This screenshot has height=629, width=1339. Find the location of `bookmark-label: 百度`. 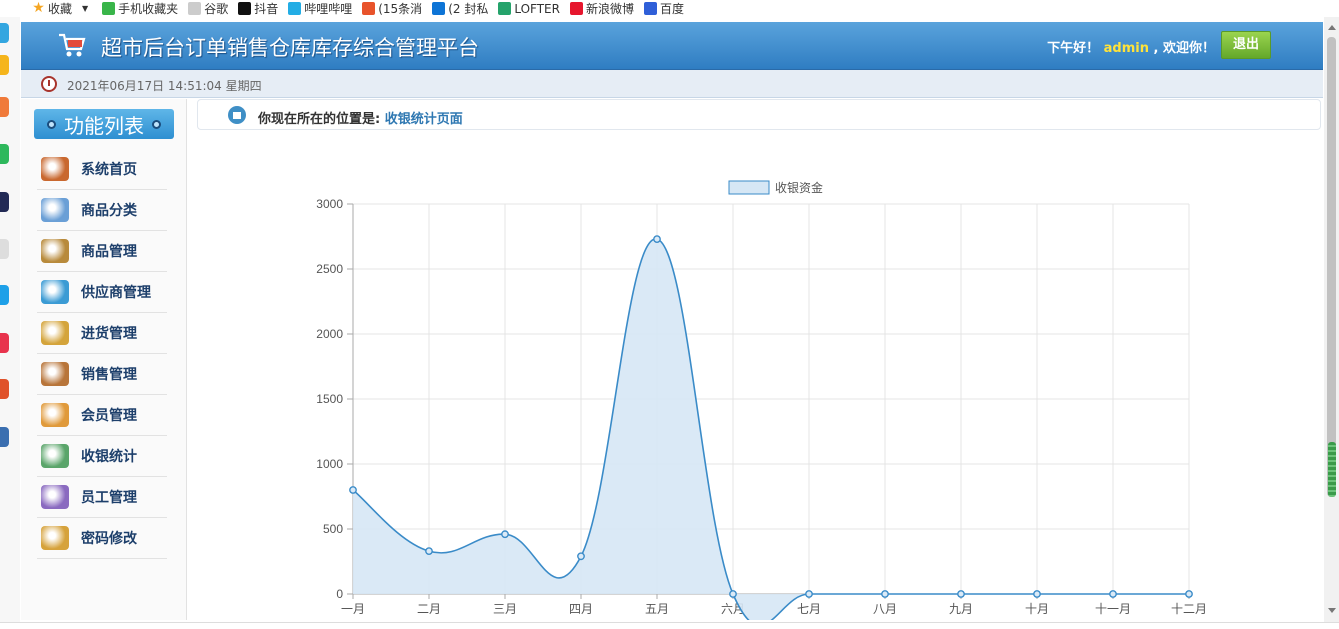

bookmark-label: 百度 is located at coordinates (672, 9).